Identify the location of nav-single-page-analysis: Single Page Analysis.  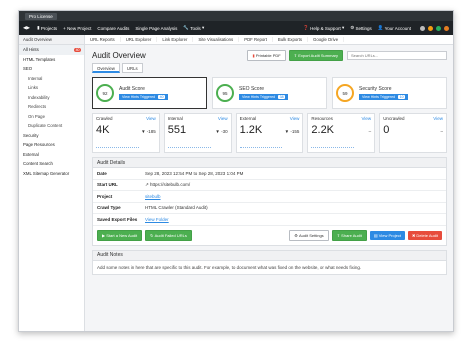
(156, 28).